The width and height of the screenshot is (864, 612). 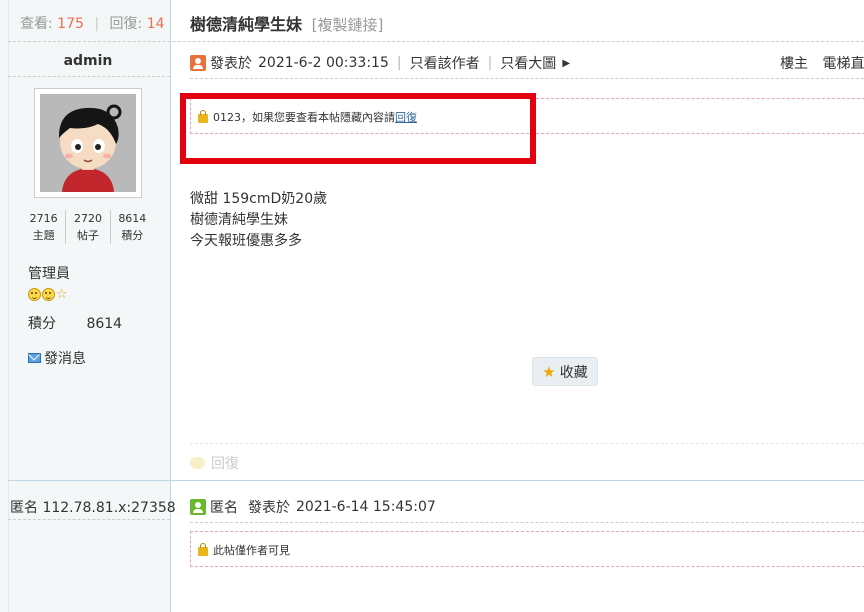 I want to click on only-author-link: 只看該作者, so click(x=445, y=63).